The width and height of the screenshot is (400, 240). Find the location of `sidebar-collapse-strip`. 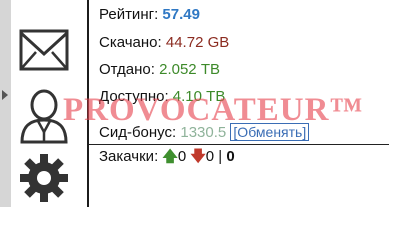

sidebar-collapse-strip is located at coordinates (5, 103).